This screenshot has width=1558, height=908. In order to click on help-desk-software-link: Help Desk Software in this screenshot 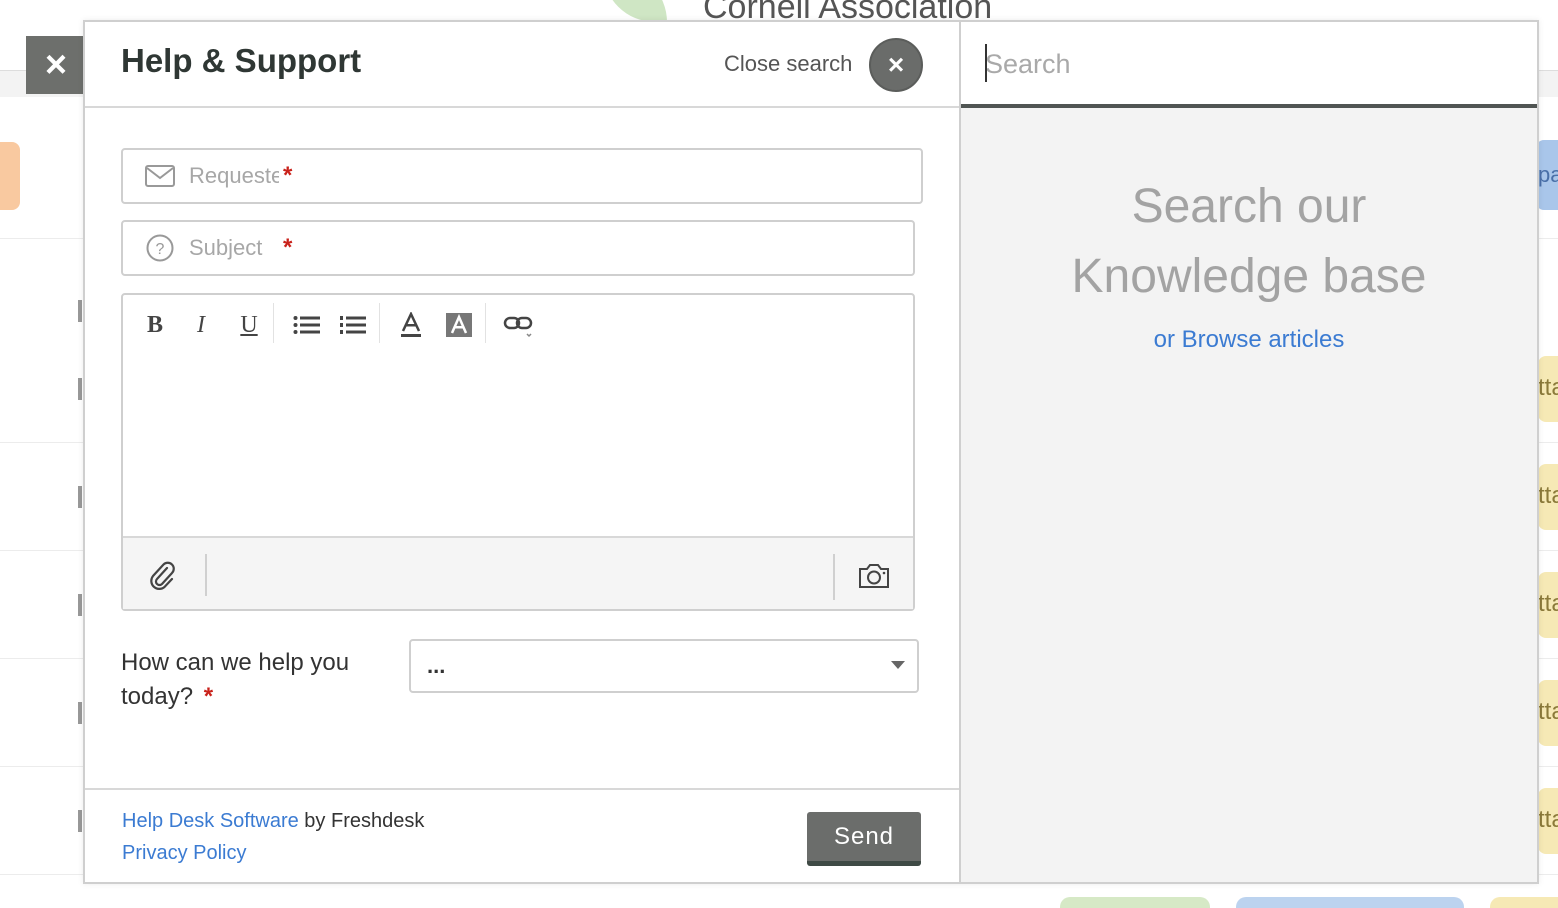, I will do `click(210, 821)`.